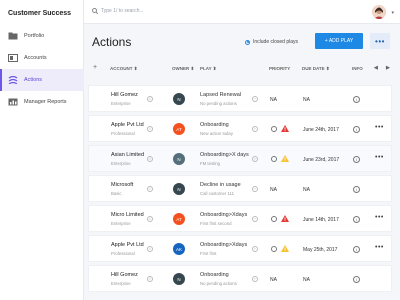 The image size is (400, 300). Describe the element at coordinates (35, 58) in the screenshot. I see `sidebar-item-label: Accounts` at that location.